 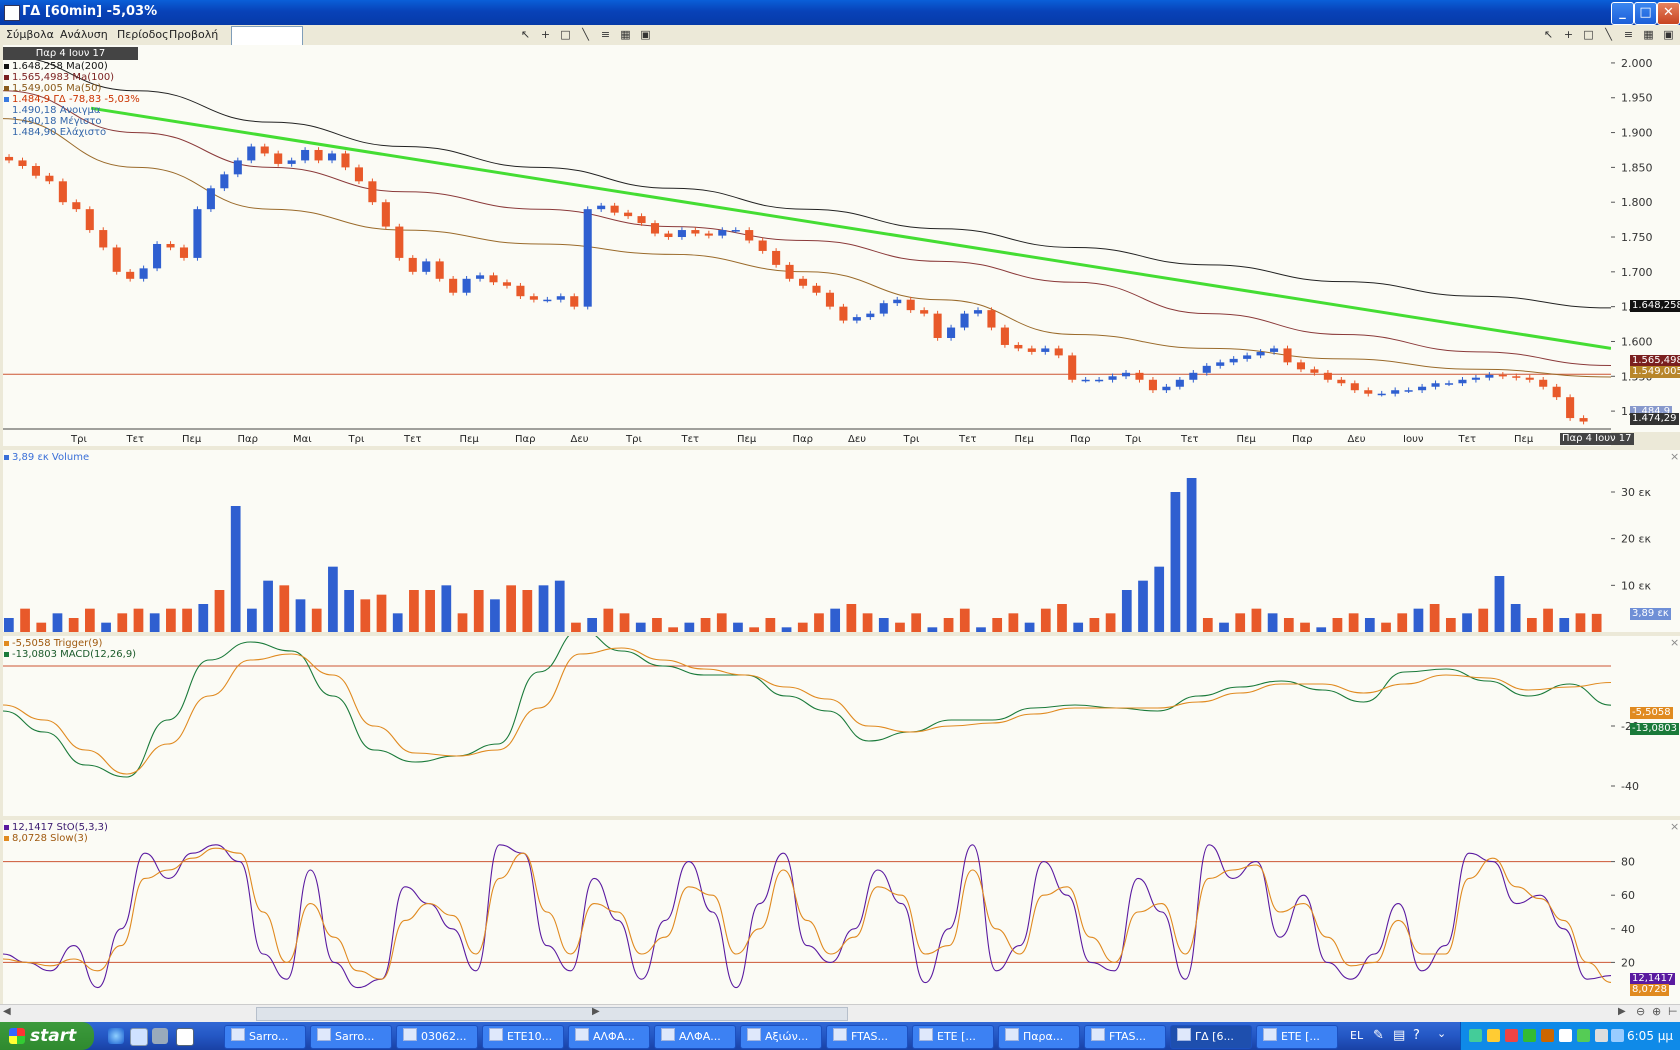 I want to click on save-icon-right: ▣, so click(x=1668, y=34).